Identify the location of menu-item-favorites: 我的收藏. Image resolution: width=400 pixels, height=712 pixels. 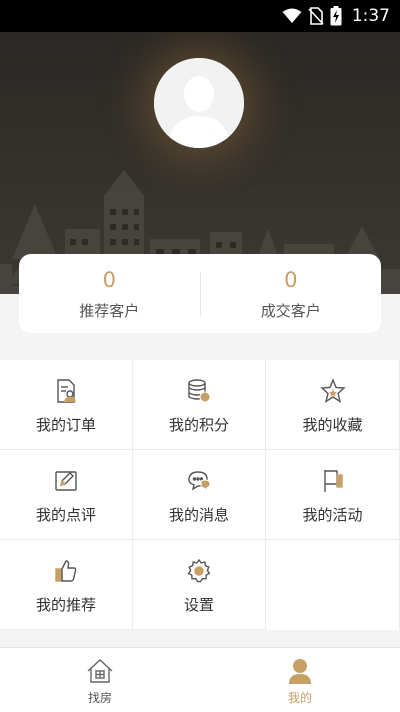
(333, 405).